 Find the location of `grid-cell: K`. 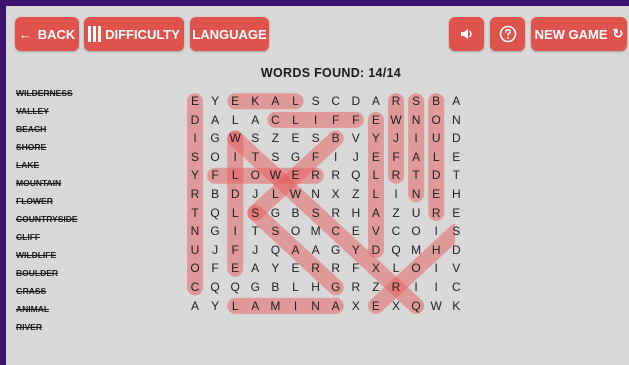

grid-cell: K is located at coordinates (456, 306).